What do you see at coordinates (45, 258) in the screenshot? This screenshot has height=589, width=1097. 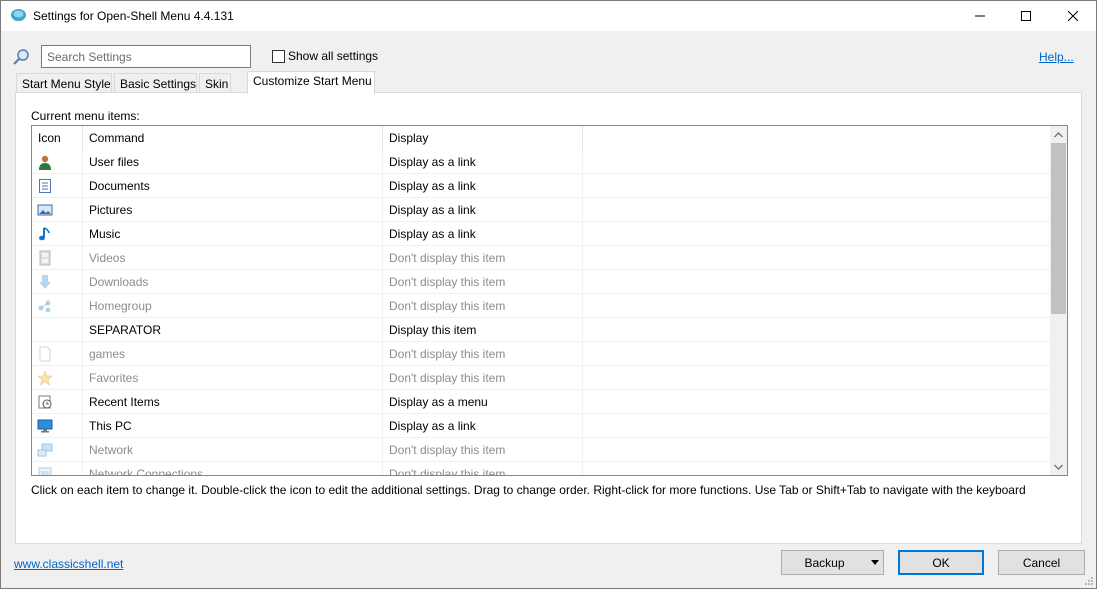 I see `film-icon` at bounding box center [45, 258].